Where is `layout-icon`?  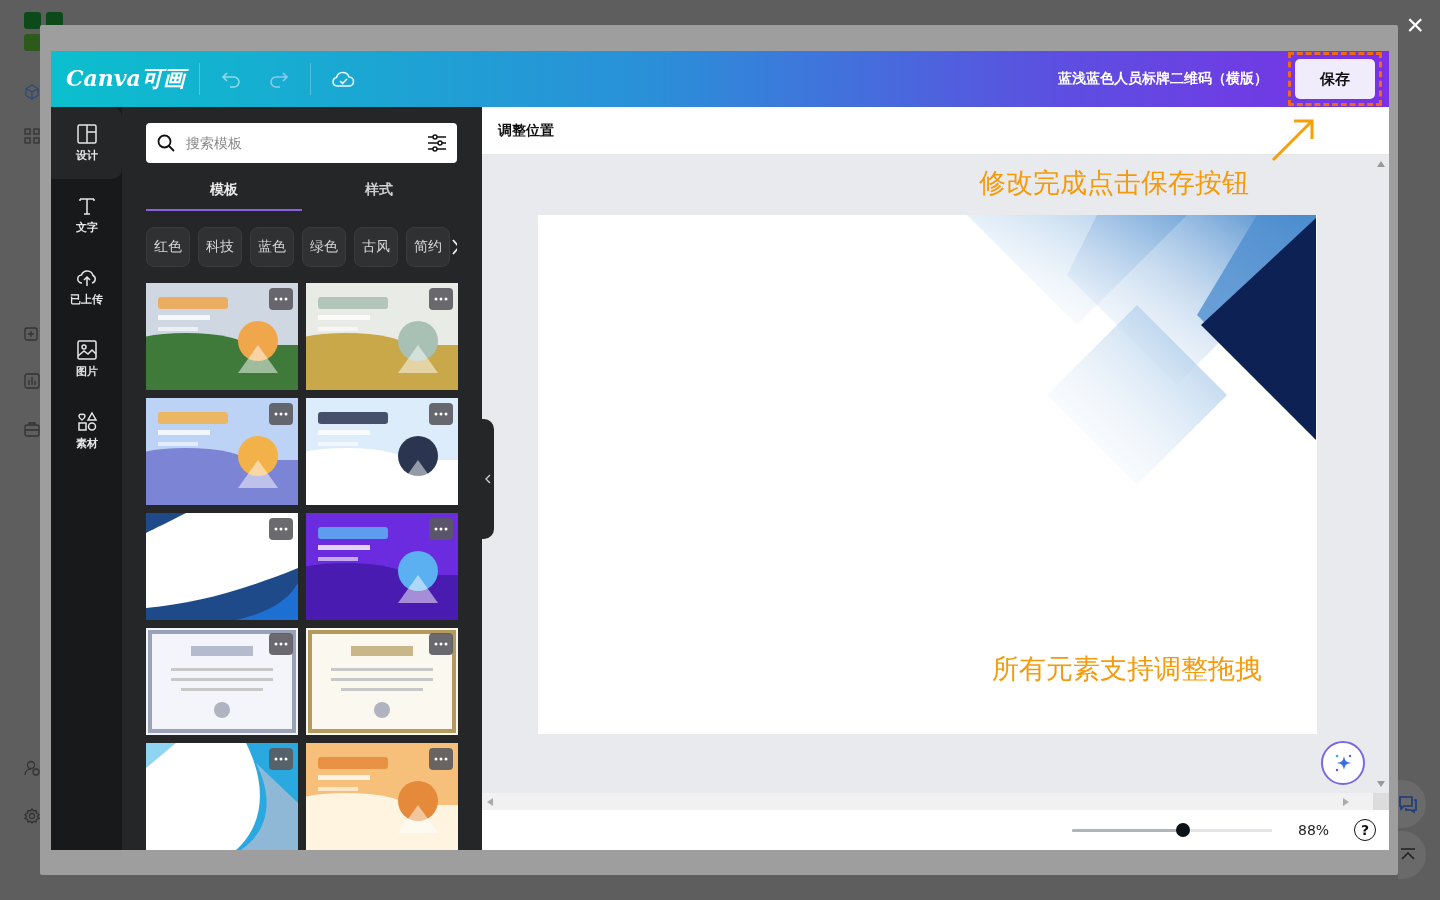
layout-icon is located at coordinates (86, 134).